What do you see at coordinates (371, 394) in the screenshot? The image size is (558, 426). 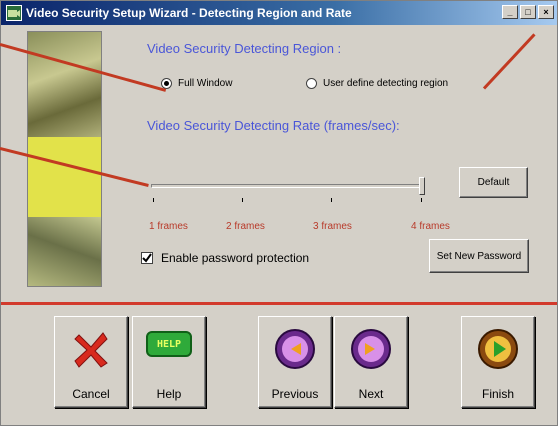 I see `next-label: Next` at bounding box center [371, 394].